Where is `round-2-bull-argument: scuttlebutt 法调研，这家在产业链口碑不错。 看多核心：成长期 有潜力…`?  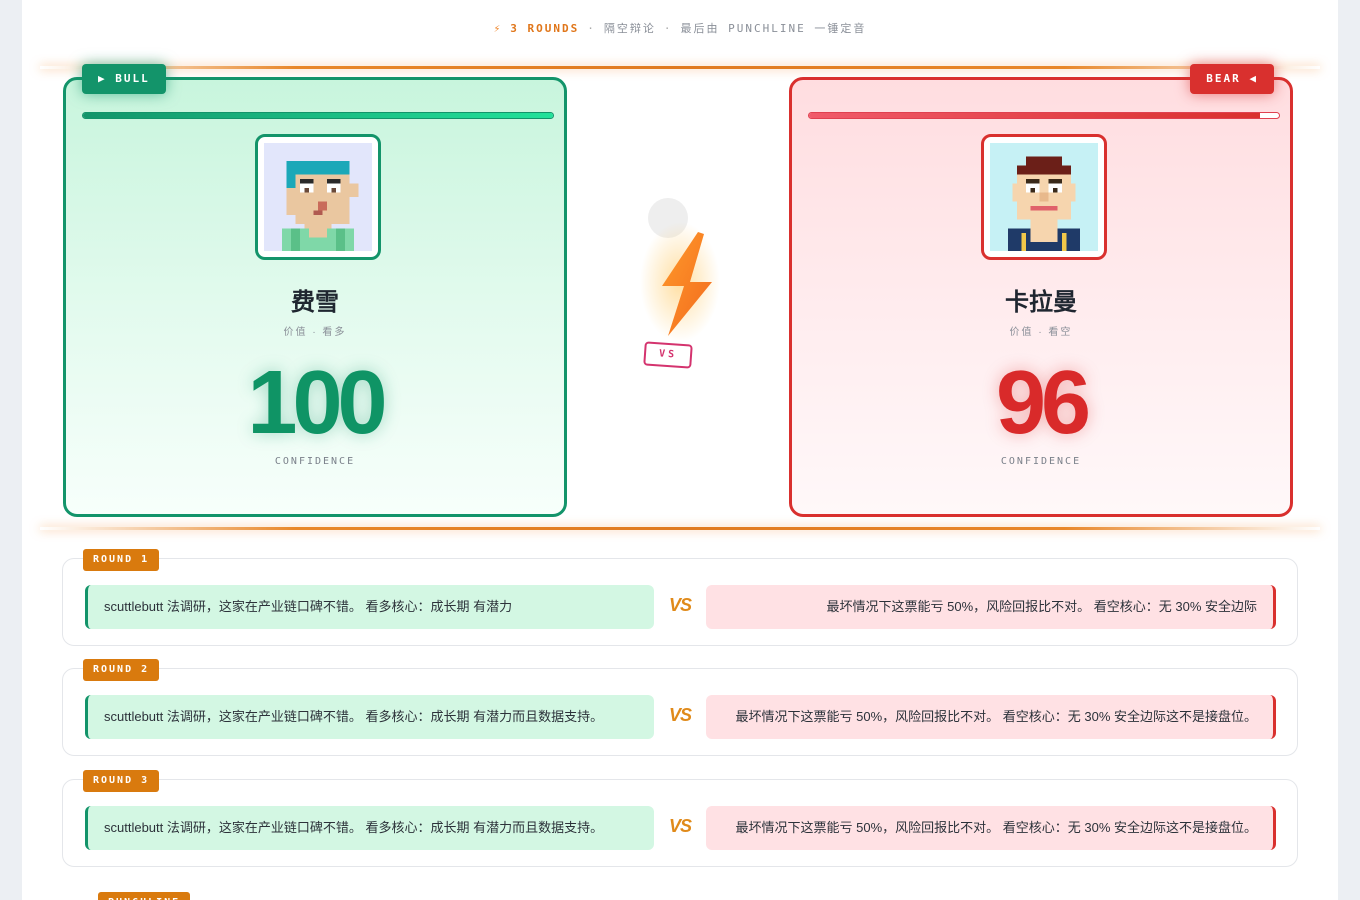 round-2-bull-argument: scuttlebutt 法调研，这家在产业链口碑不错。 看多核心：成长期 有潜力… is located at coordinates (369, 717).